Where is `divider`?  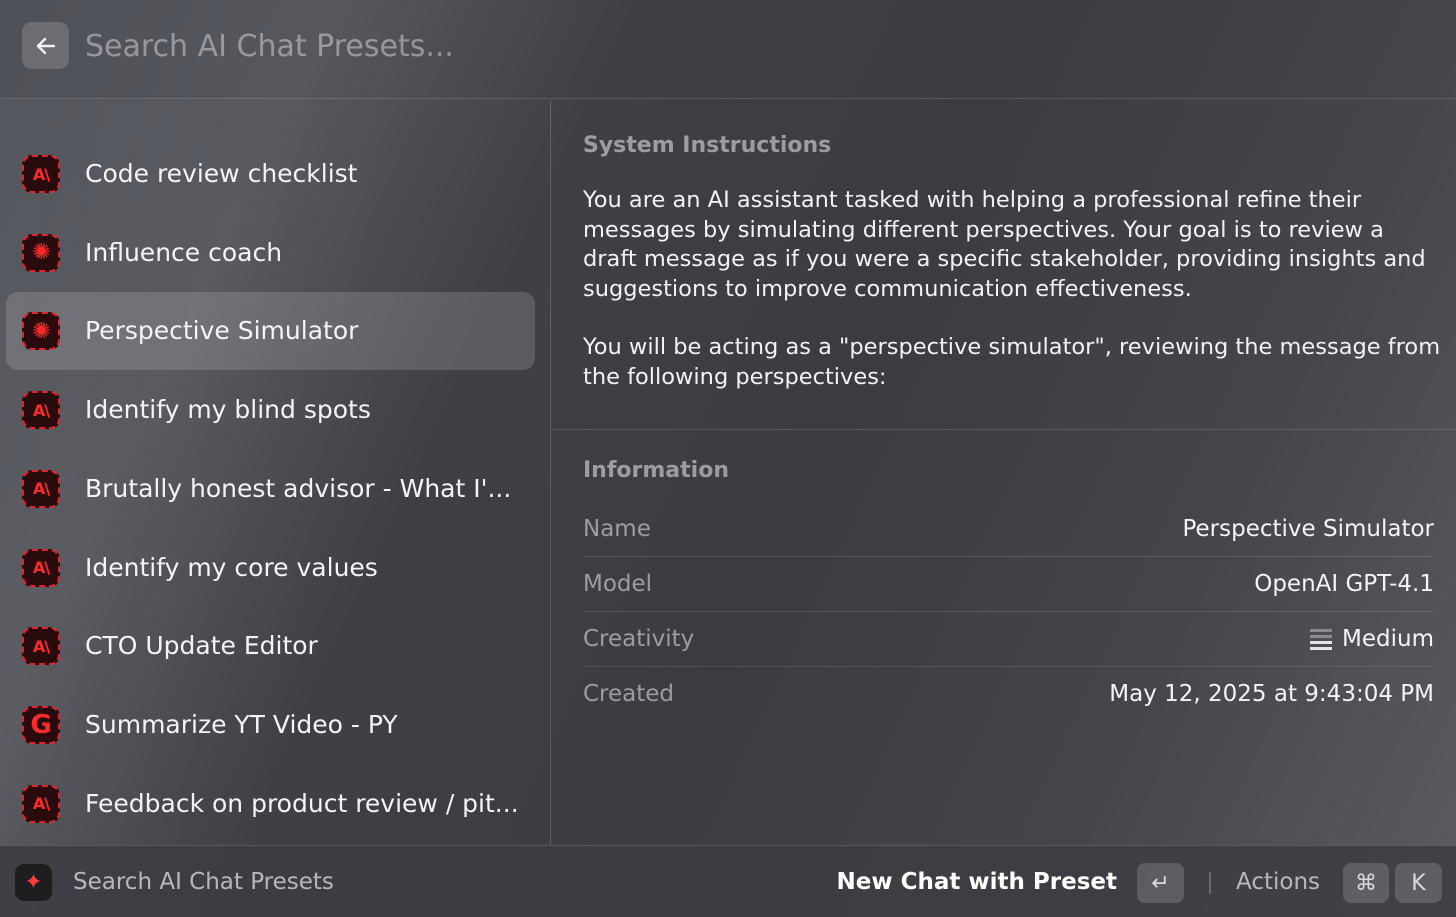
divider is located at coordinates (1210, 883).